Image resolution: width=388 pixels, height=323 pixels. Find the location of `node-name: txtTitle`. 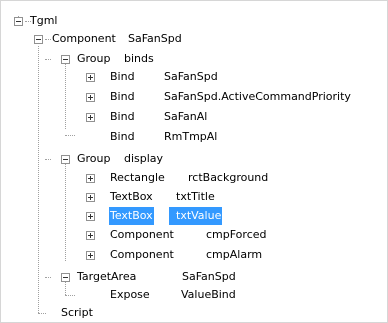

node-name: txtTitle is located at coordinates (195, 196).